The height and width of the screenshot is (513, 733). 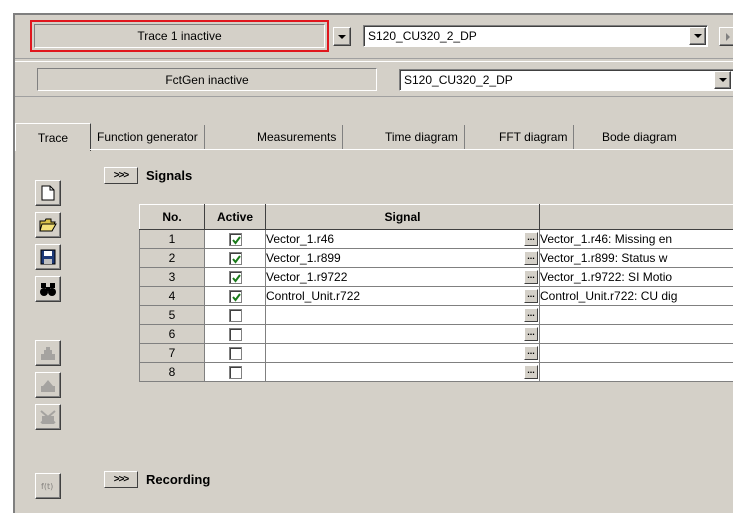 I want to click on signal-name: Control_Unit.r722, so click(x=313, y=296).